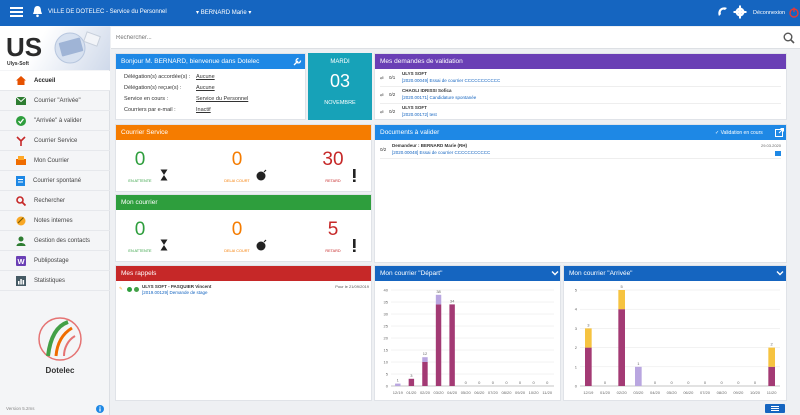 Image resolution: width=800 pixels, height=415 pixels. What do you see at coordinates (55, 101) in the screenshot?
I see `sidebar-item-courrier-arrivee: Courrier "Arrivée"` at bounding box center [55, 101].